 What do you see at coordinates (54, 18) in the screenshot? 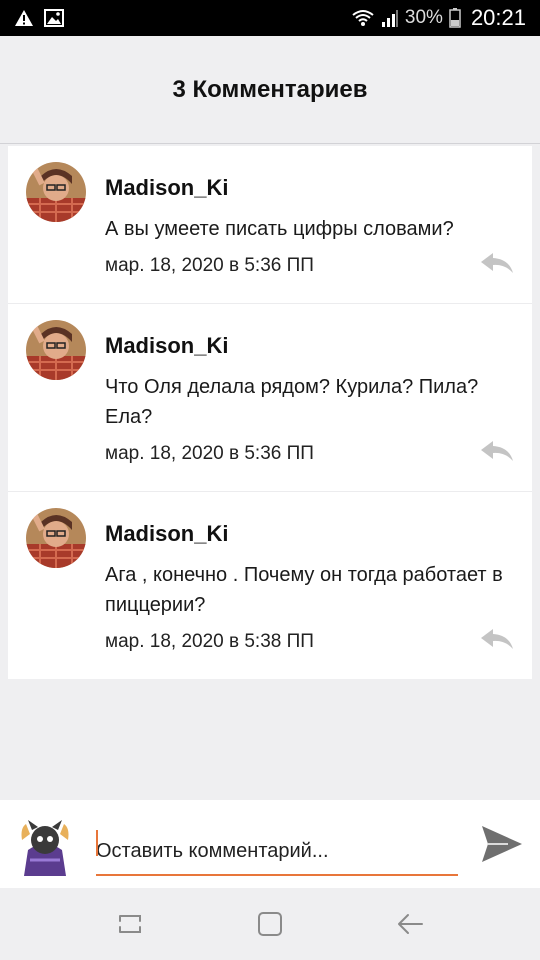
I see `image-icon` at bounding box center [54, 18].